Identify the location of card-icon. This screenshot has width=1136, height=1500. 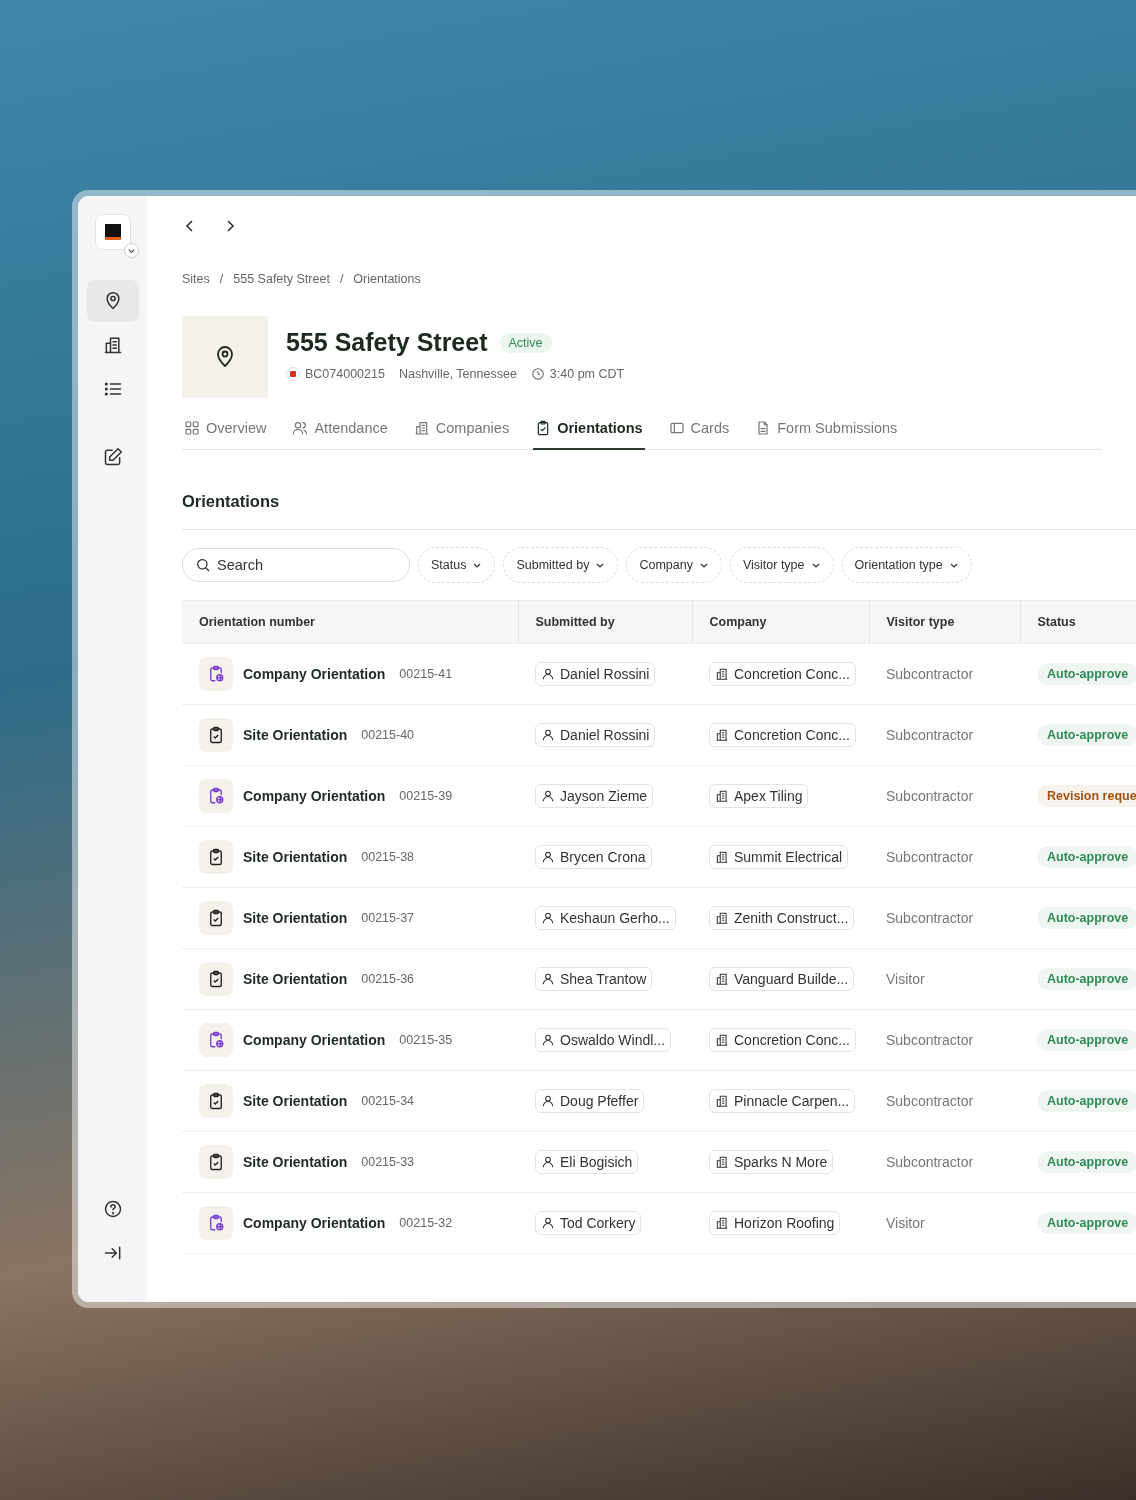
(676, 428).